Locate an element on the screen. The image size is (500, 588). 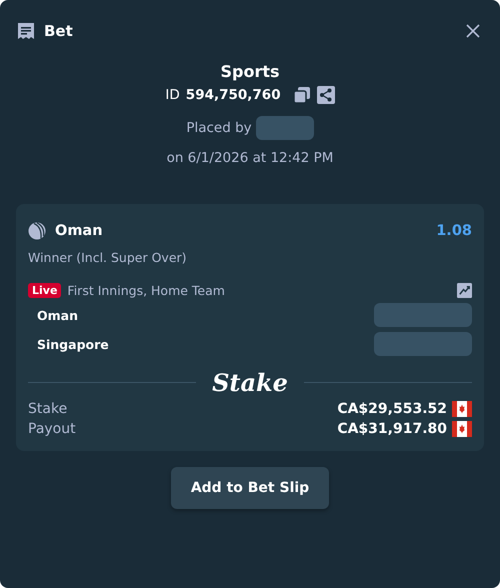
odds-value: 1.08 is located at coordinates (454, 231).